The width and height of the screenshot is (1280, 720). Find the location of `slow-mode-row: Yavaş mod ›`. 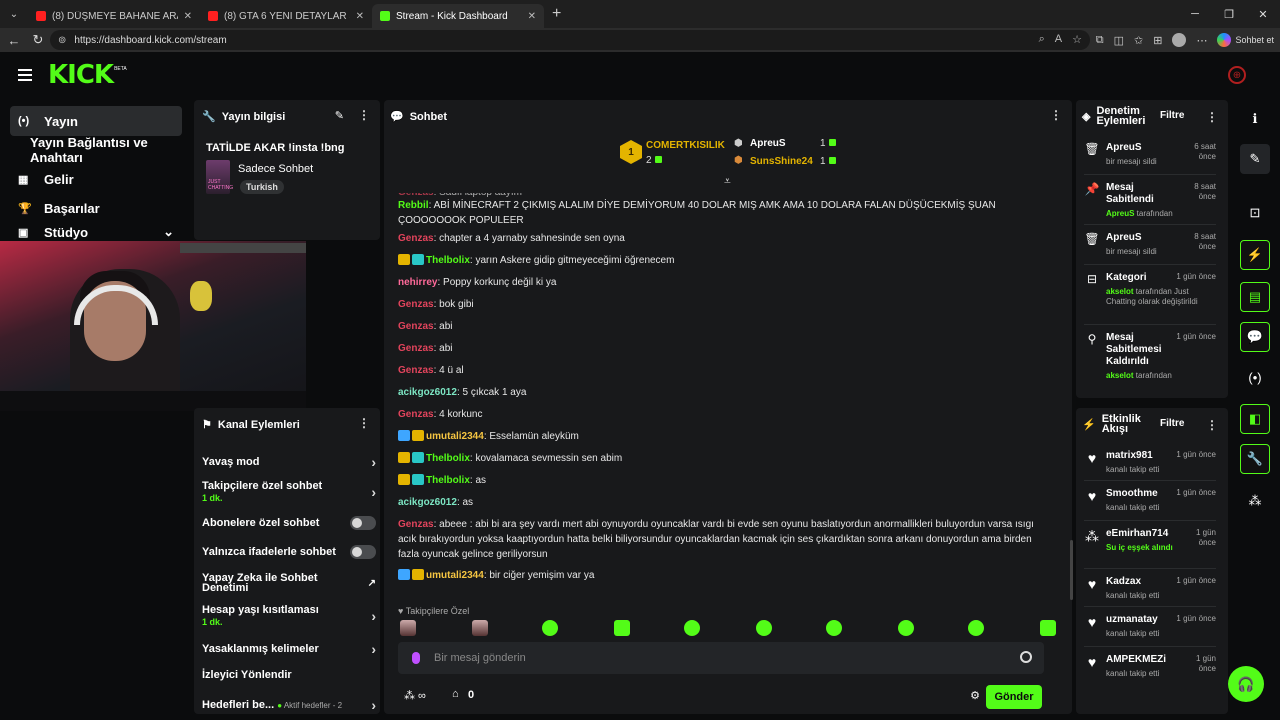

slow-mode-row: Yavaş mod › is located at coordinates (289, 462).